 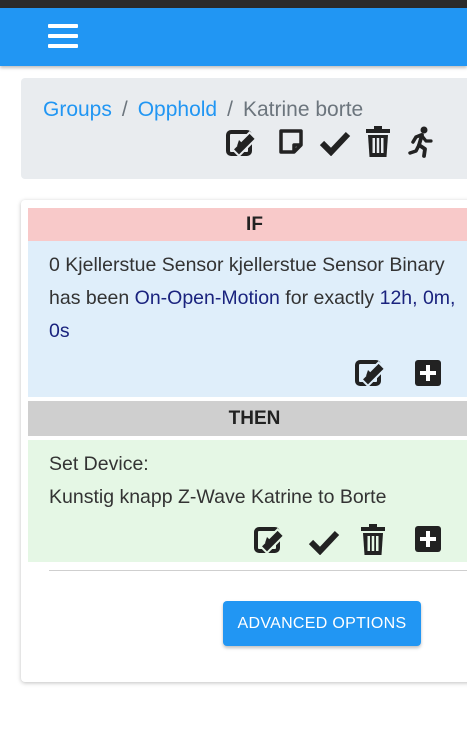 I want to click on condition-state: On-Open-Motion, so click(x=207, y=298).